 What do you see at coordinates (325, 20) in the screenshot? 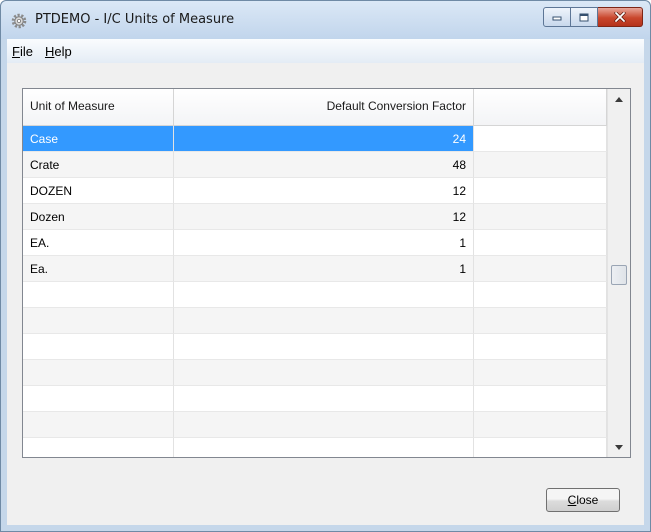
I see `title-bar: PTDEMO - I/C Units of Measure` at bounding box center [325, 20].